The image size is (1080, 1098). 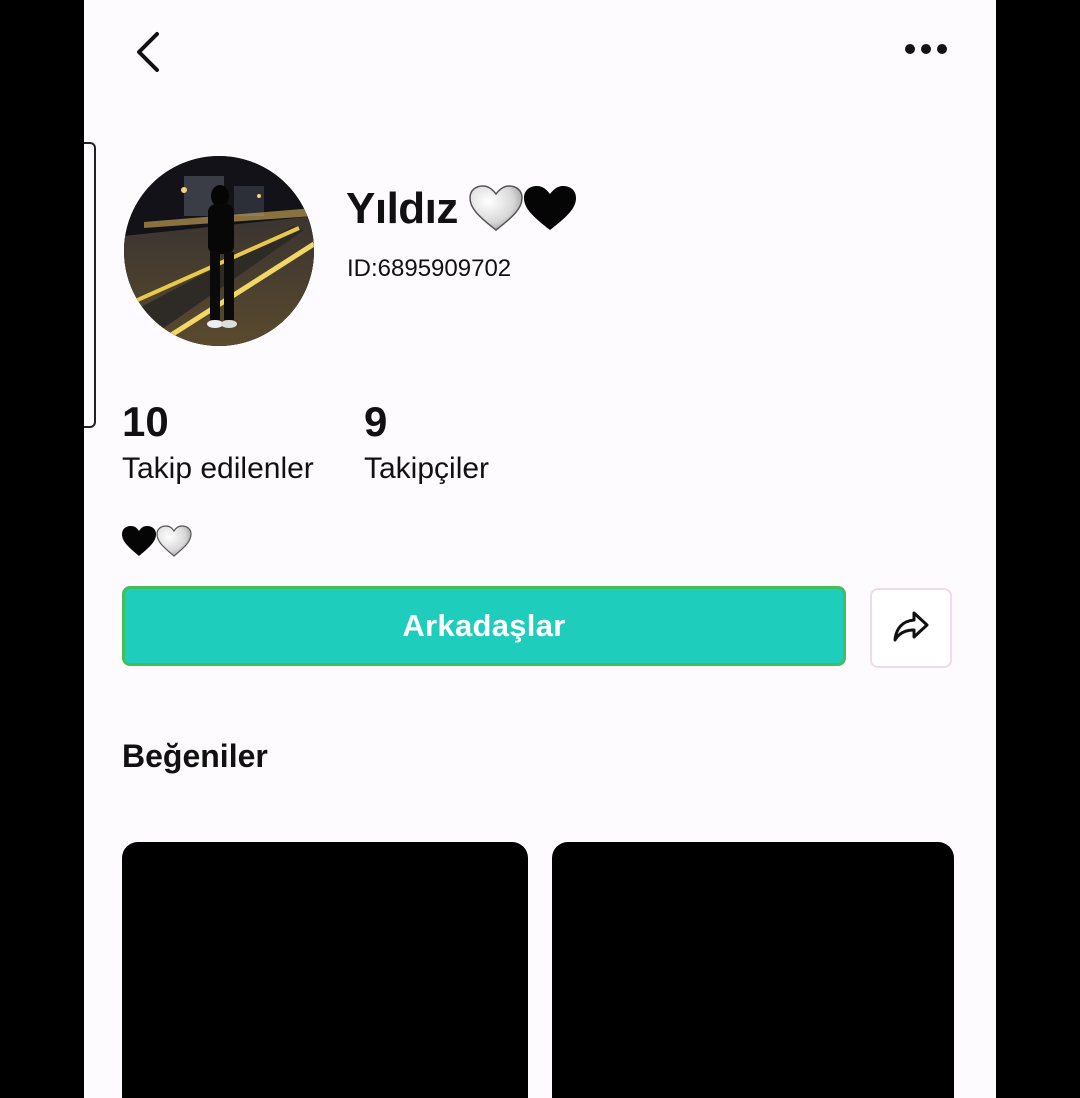 I want to click on side-edge-tab, so click(x=90, y=285).